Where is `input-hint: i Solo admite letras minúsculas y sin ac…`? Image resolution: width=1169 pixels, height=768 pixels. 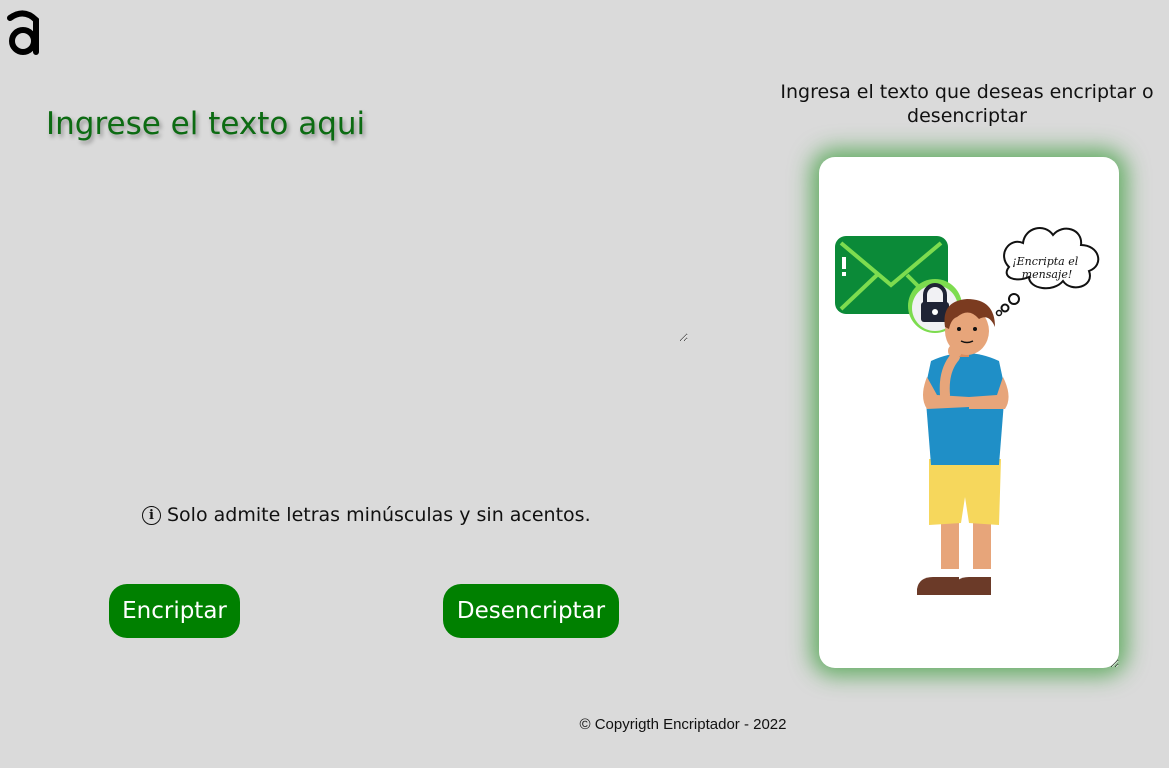
input-hint: i Solo admite letras minúsculas y sin ac… is located at coordinates (366, 515).